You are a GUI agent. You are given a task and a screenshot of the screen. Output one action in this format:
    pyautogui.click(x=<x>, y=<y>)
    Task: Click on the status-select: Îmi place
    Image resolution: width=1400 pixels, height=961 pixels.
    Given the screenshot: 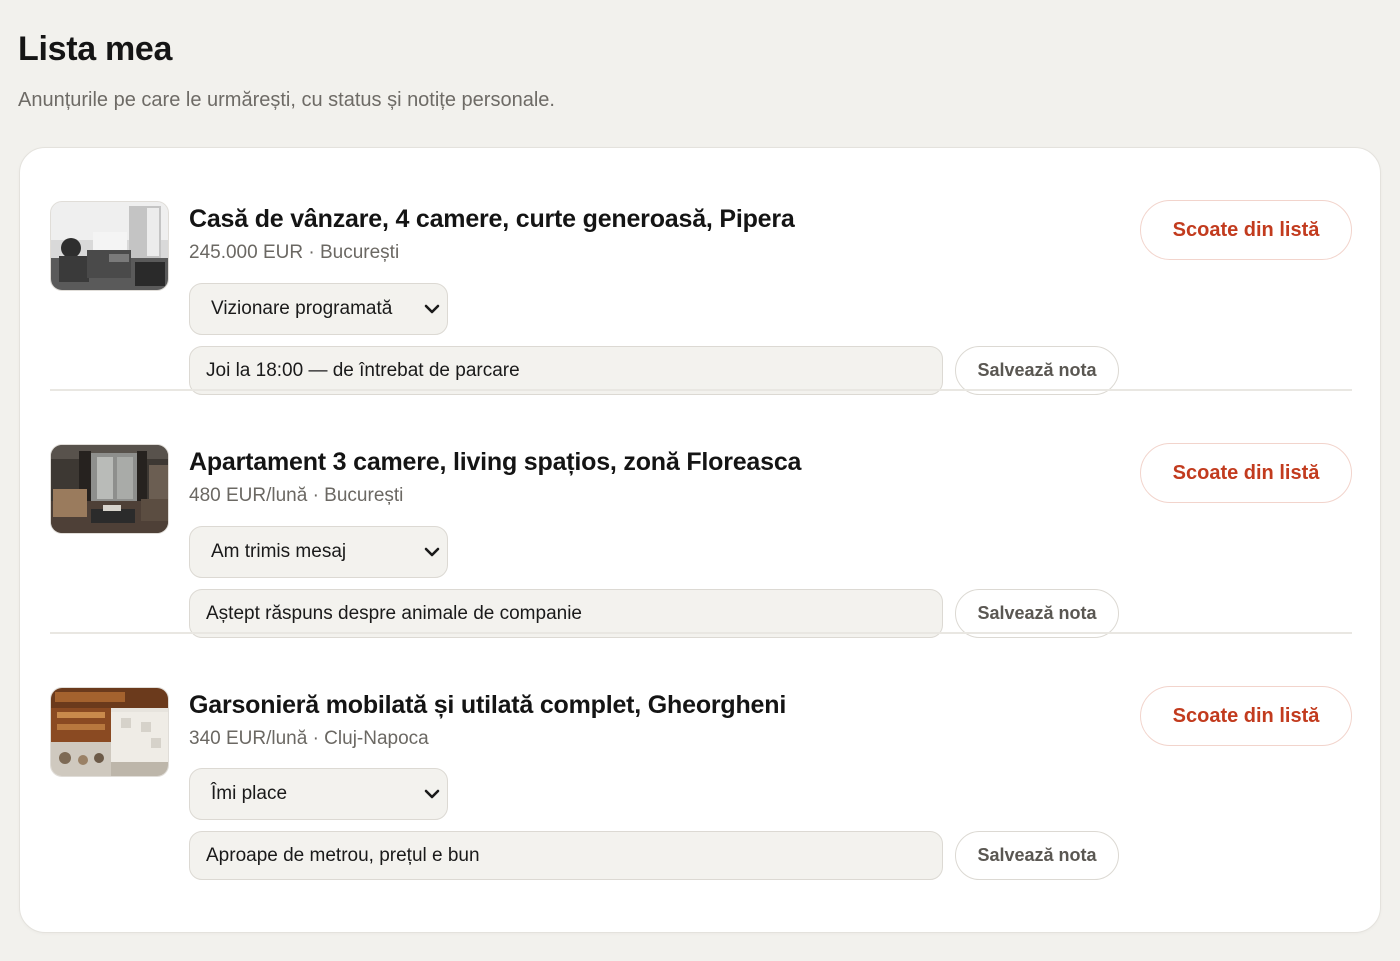 What is the action you would take?
    pyautogui.click(x=318, y=794)
    